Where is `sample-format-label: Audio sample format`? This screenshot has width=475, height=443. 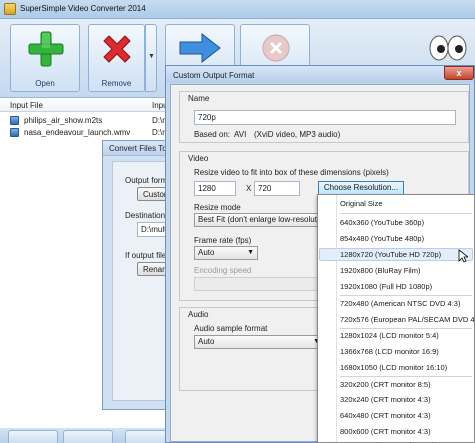
sample-format-label: Audio sample format is located at coordinates (231, 328).